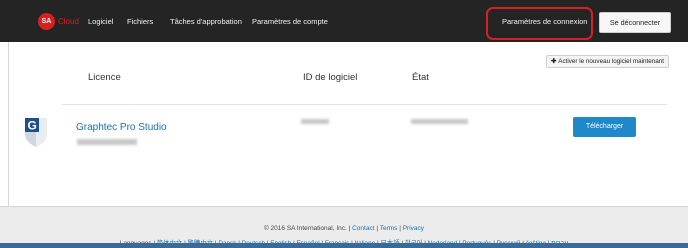 Image resolution: width=688 pixels, height=248 pixels. Describe the element at coordinates (100, 21) in the screenshot. I see `nav-item-software: Logiciel` at that location.